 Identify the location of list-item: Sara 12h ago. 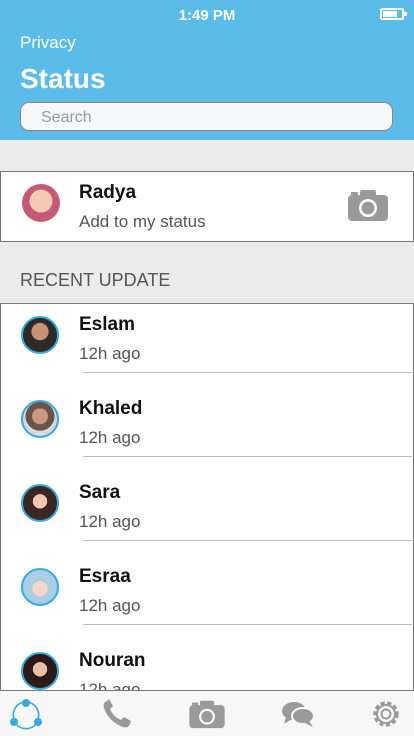
(207, 514).